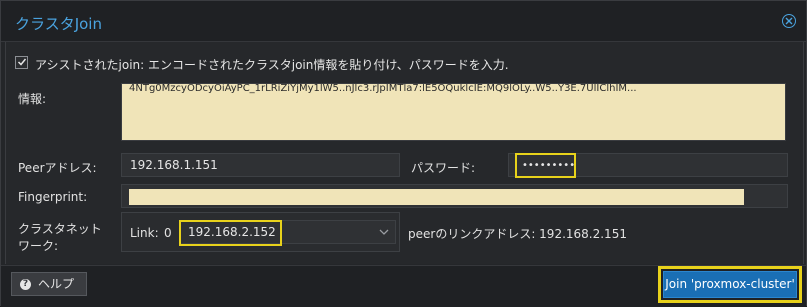  Describe the element at coordinates (38, 246) in the screenshot. I see `cluster-network-label-2: ワーク:` at that location.